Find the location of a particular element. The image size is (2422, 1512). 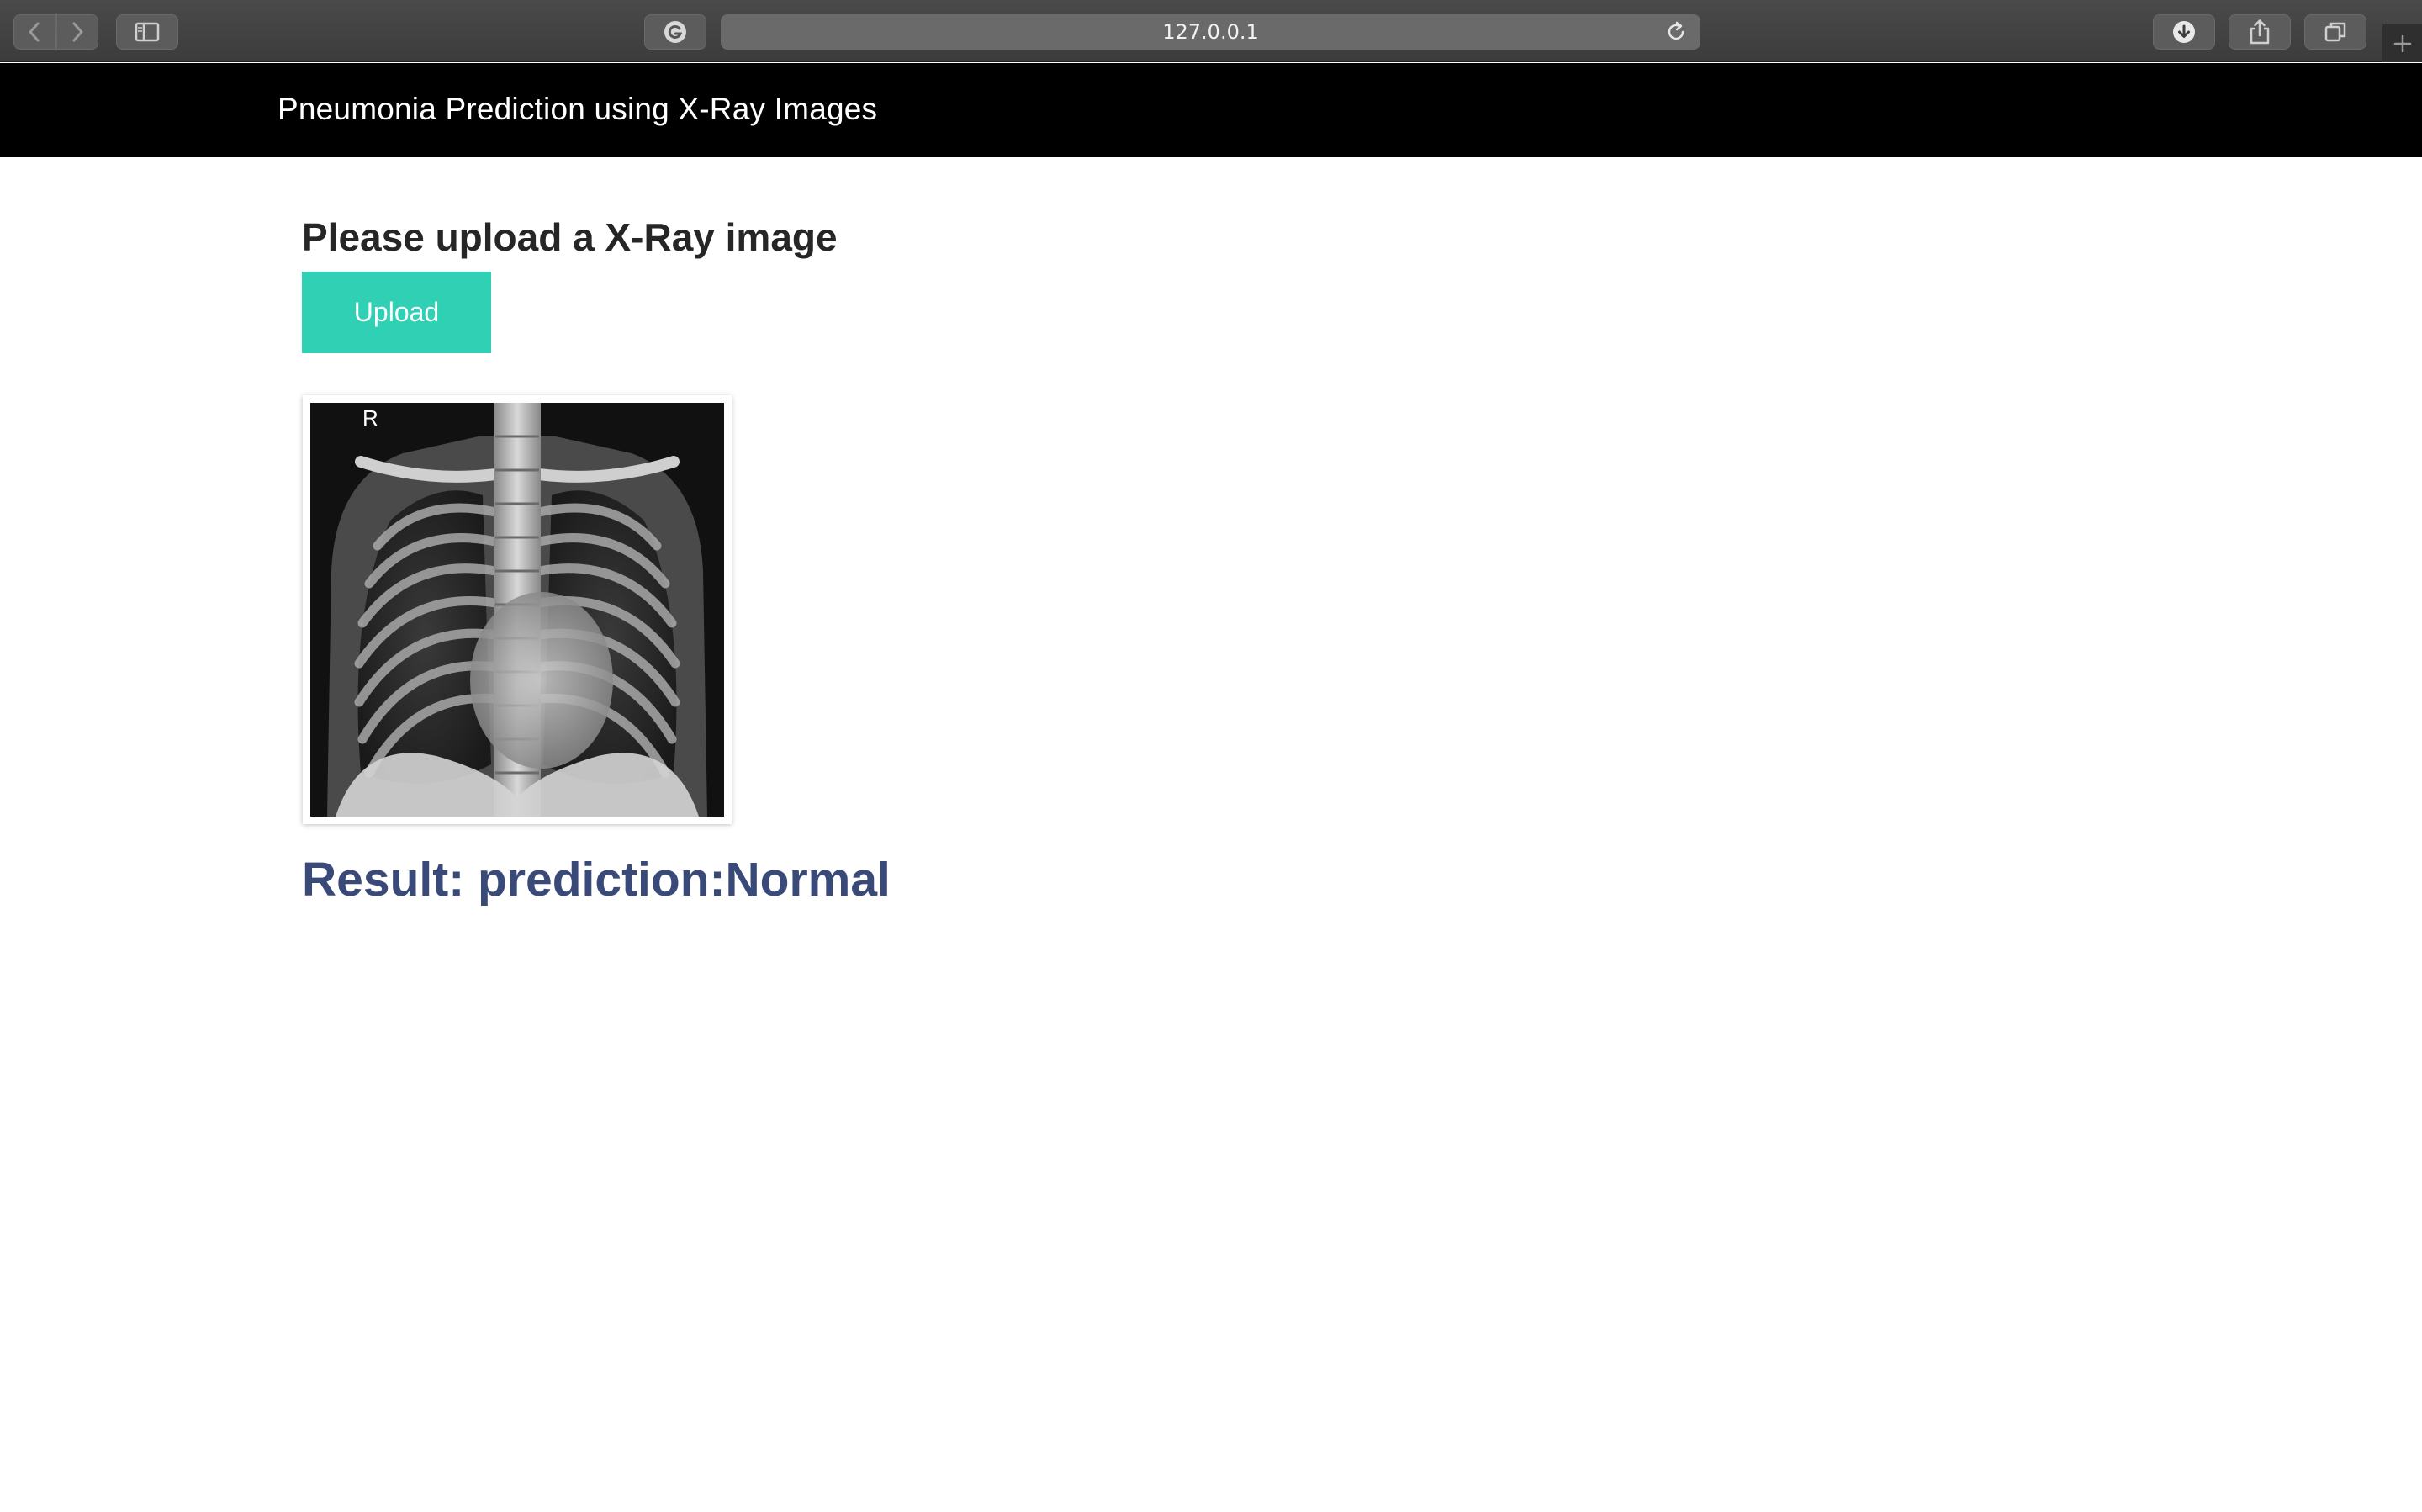

prediction-result: Result: prediction:Normal is located at coordinates (596, 880).